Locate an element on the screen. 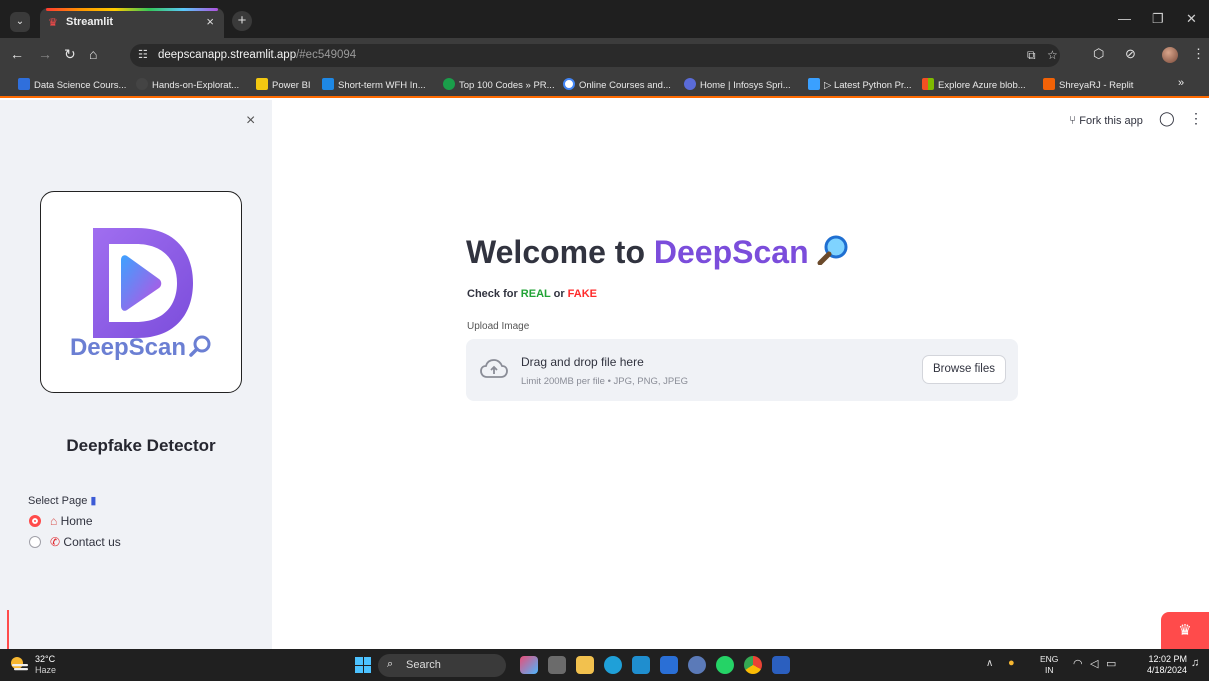  tab-close-icon: × is located at coordinates (210, 21).